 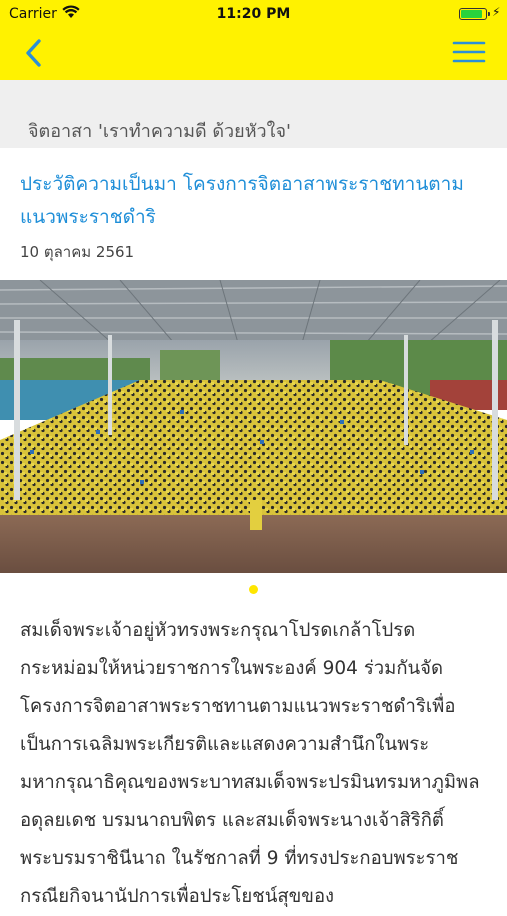 I want to click on charging-bolt-icon: ⚡, so click(x=496, y=12).